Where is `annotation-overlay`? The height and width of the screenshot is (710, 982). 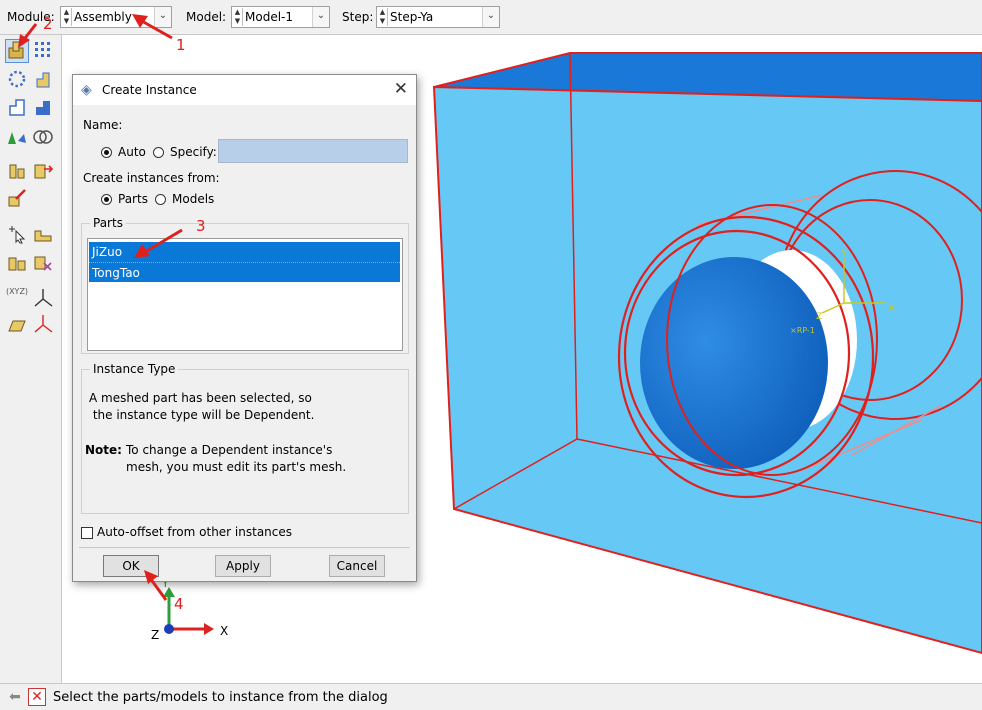 annotation-overlay is located at coordinates (100, 307).